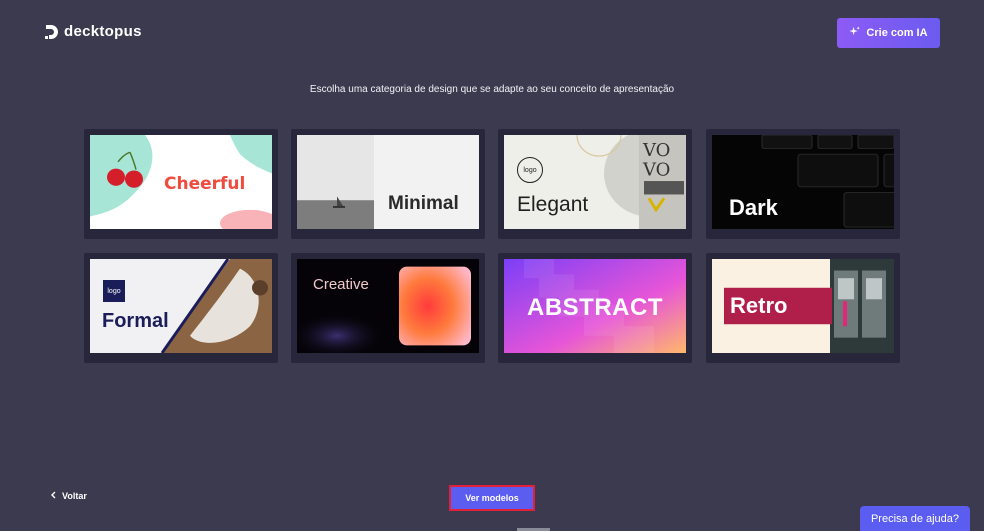  What do you see at coordinates (803, 184) in the screenshot?
I see `category-card-dark: Dark` at bounding box center [803, 184].